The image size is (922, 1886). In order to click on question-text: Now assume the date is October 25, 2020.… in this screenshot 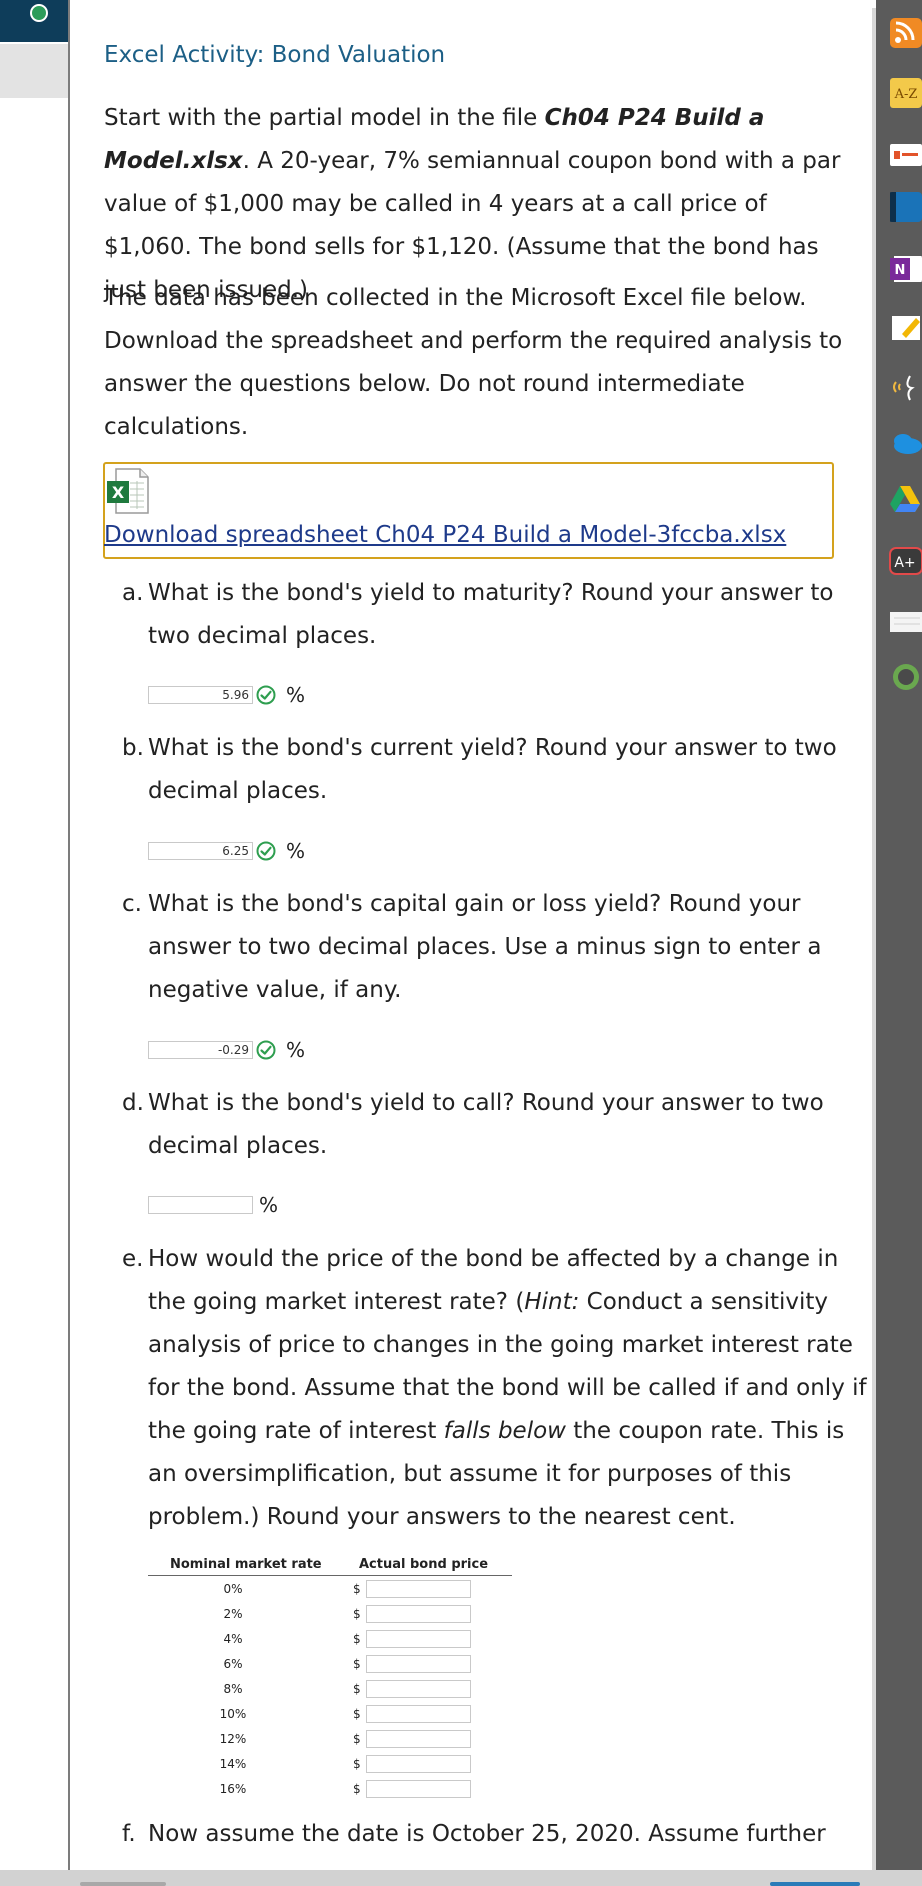, I will do `click(487, 1834)`.